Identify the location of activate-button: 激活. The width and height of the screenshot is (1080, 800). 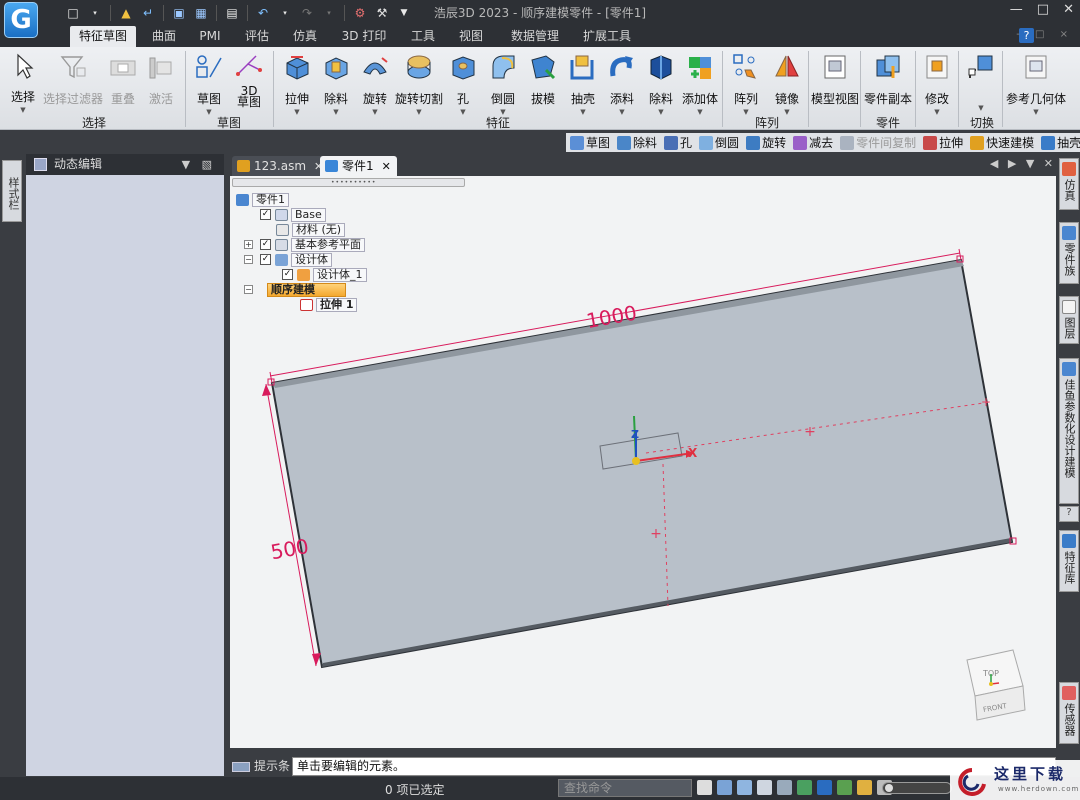
(161, 81).